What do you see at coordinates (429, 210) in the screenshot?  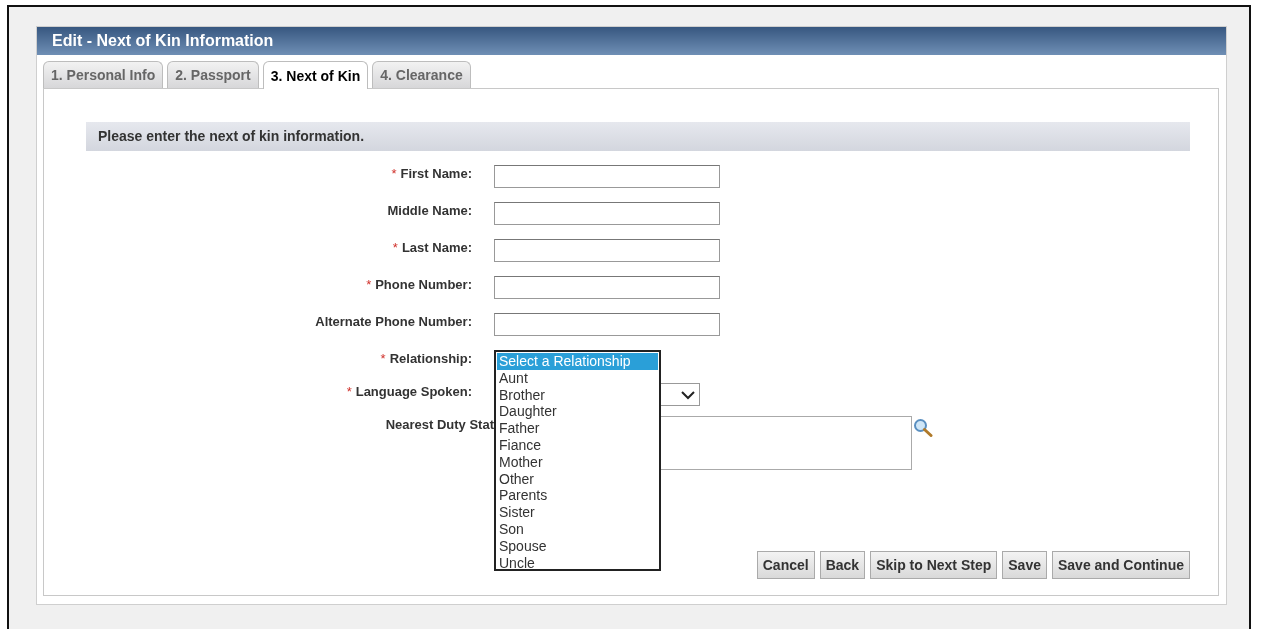 I see `field-label: Middle Name:` at bounding box center [429, 210].